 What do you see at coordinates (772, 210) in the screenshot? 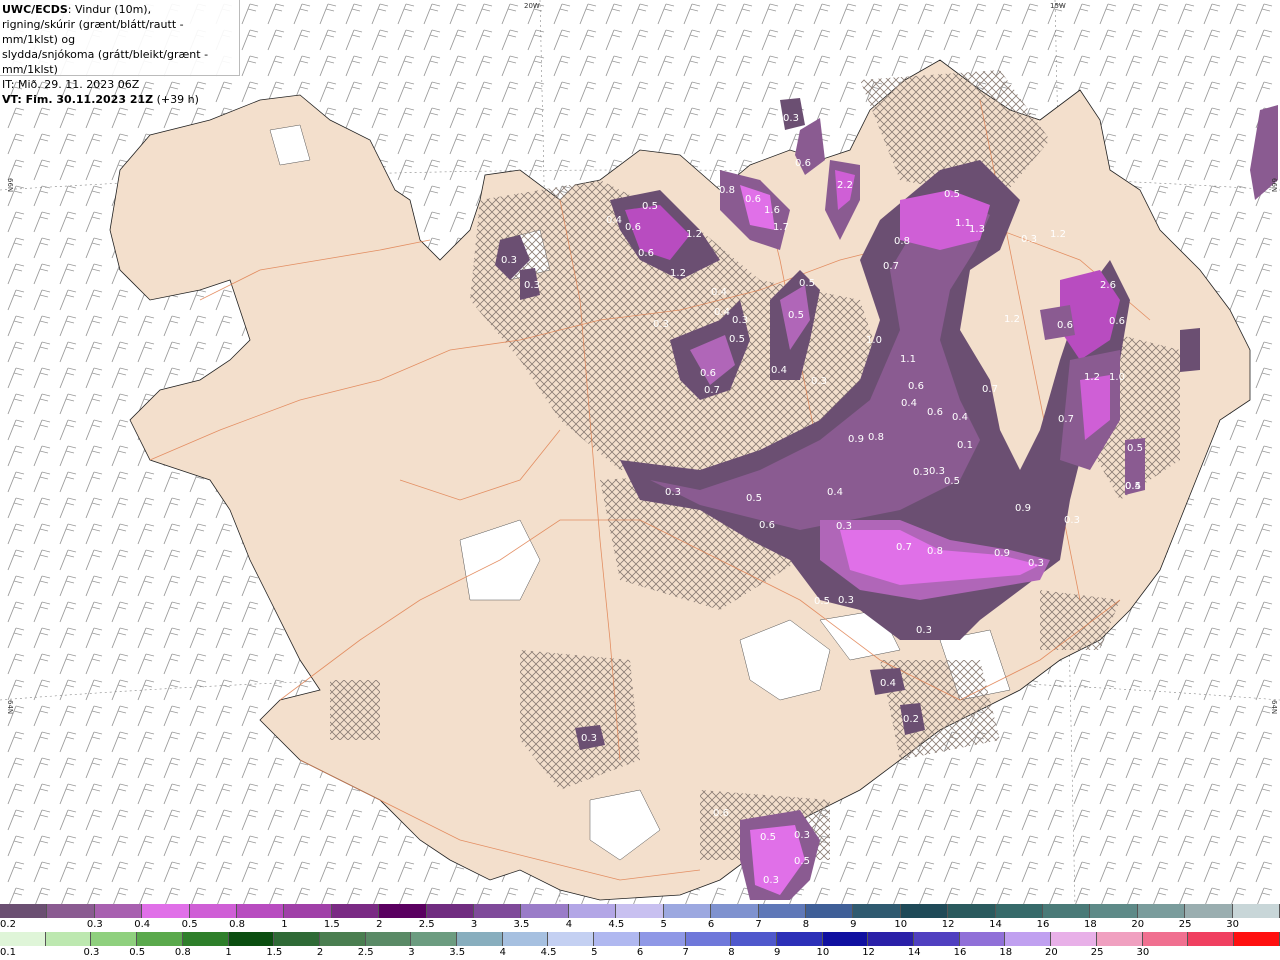
I see `precip-value-label: 1.6` at bounding box center [772, 210].